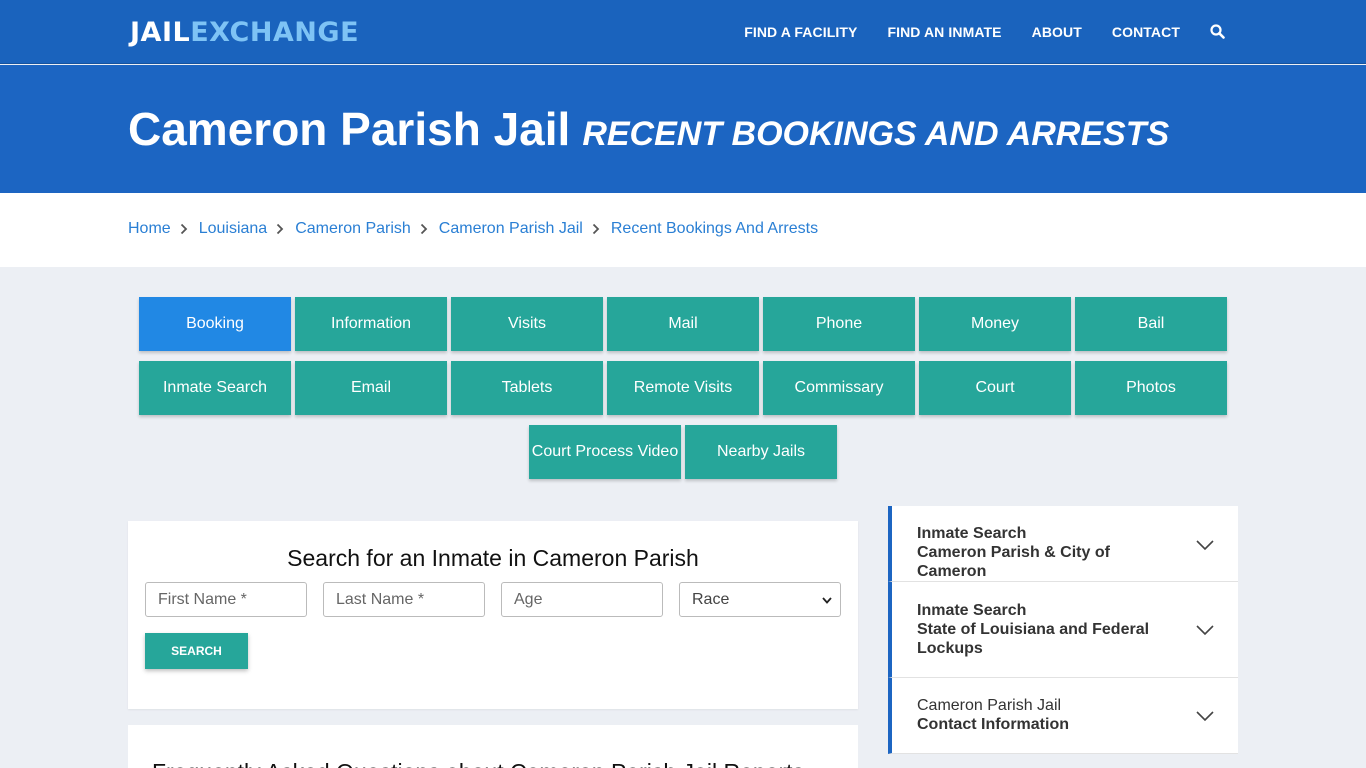 The width and height of the screenshot is (1366, 768). What do you see at coordinates (582, 599) in the screenshot?
I see `age-input: Age` at bounding box center [582, 599].